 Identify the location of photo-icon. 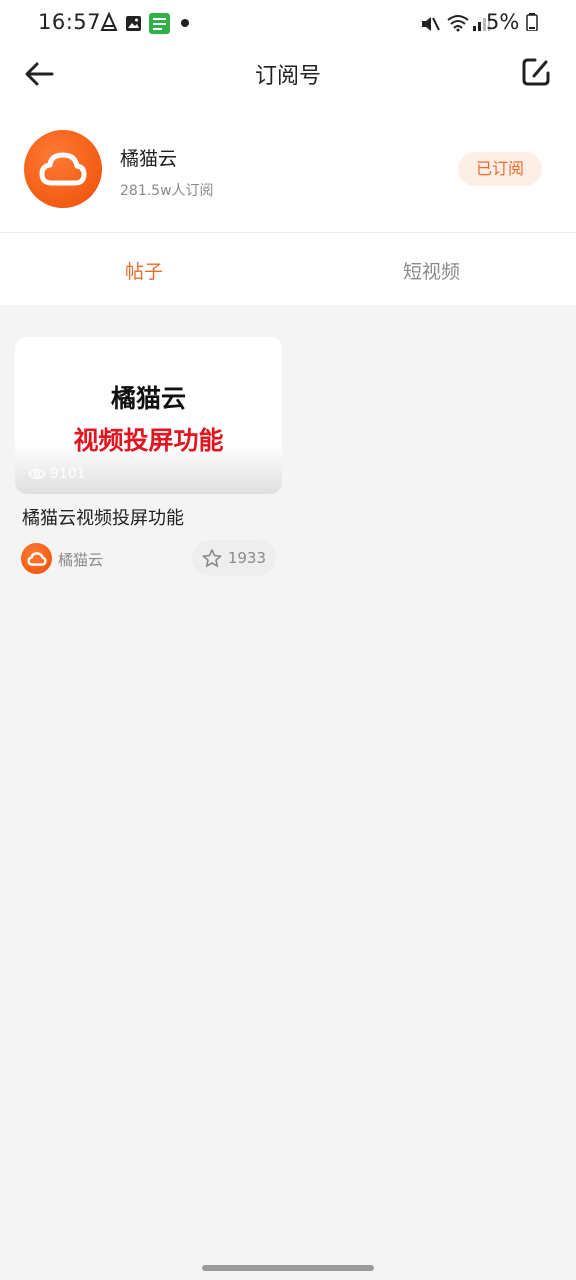
(133, 25).